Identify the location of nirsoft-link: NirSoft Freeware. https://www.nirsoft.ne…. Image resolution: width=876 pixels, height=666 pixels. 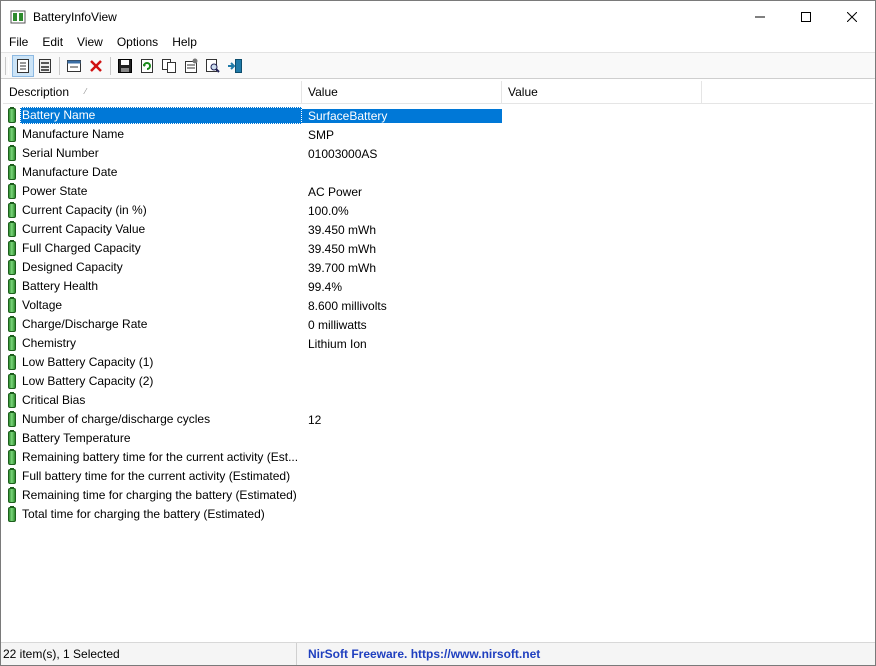
(418, 654).